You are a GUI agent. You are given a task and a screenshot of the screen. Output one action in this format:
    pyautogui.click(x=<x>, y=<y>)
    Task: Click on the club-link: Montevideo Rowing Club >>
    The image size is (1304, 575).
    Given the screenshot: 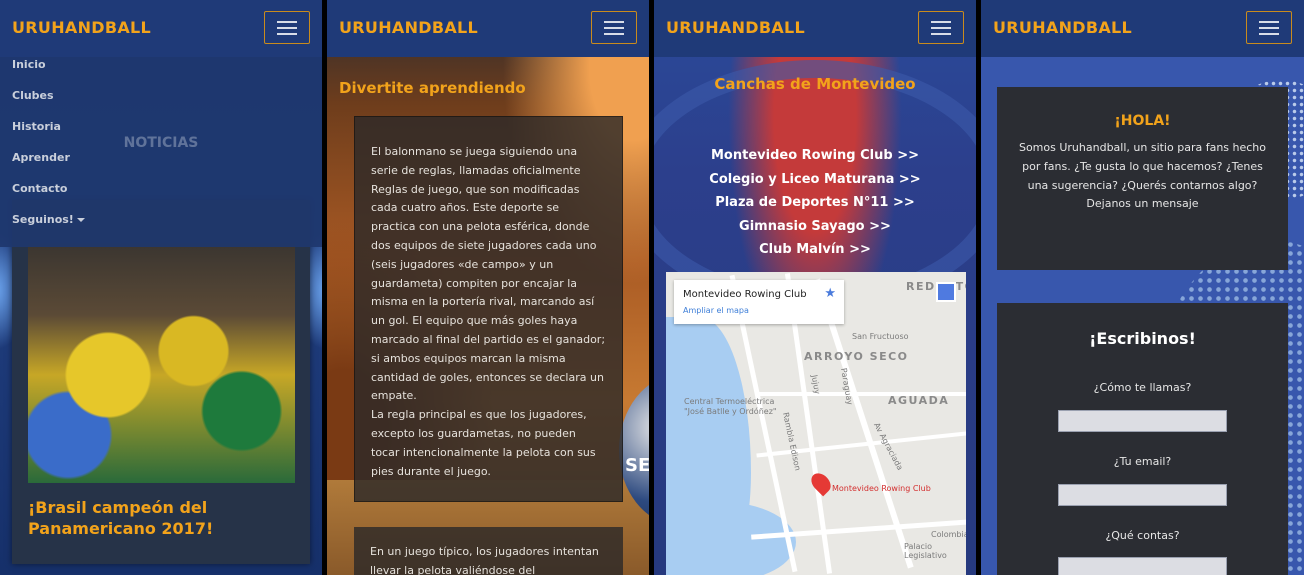 What is the action you would take?
    pyautogui.click(x=815, y=156)
    